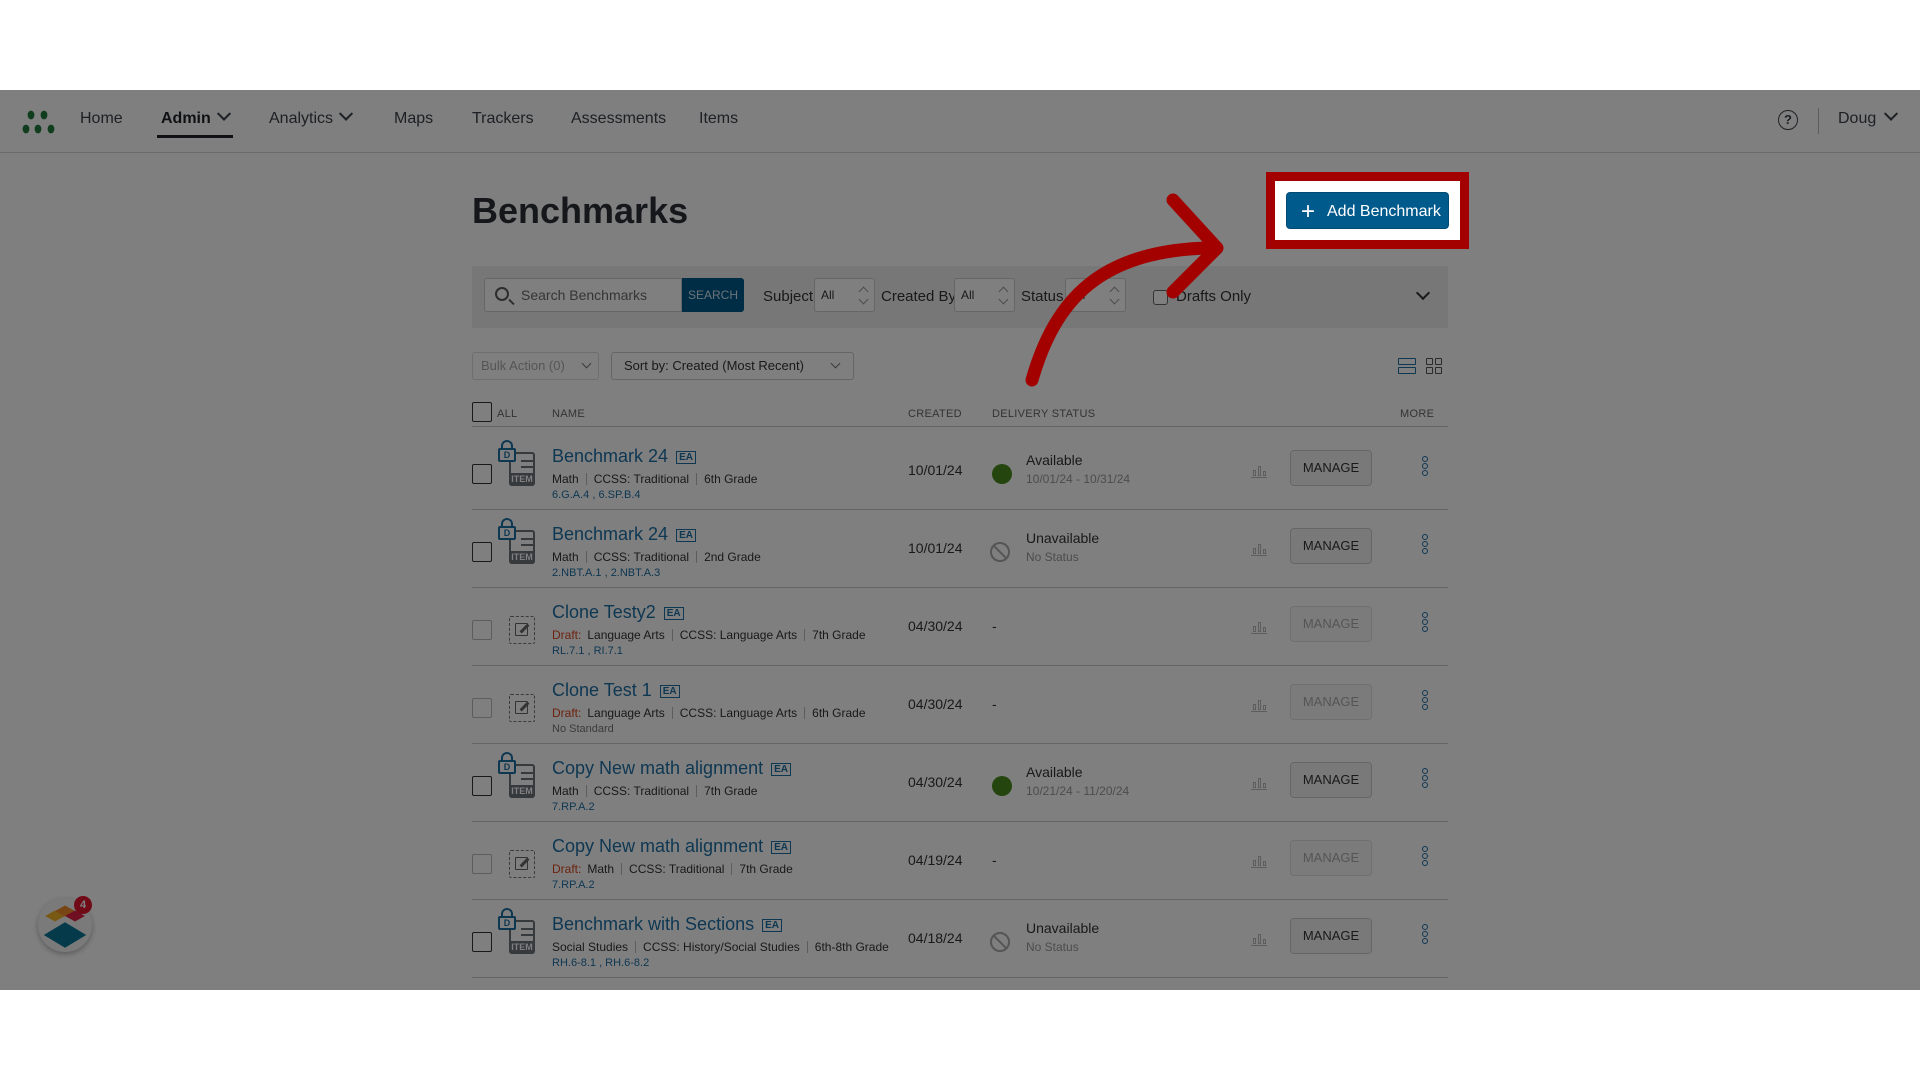 The height and width of the screenshot is (1080, 1920). I want to click on user-menu: Doug, so click(1868, 117).